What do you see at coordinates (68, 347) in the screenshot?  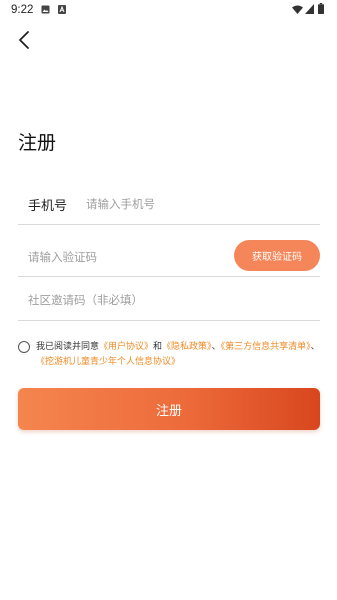 I see `agreement-prefix: 我已阅读并同意` at bounding box center [68, 347].